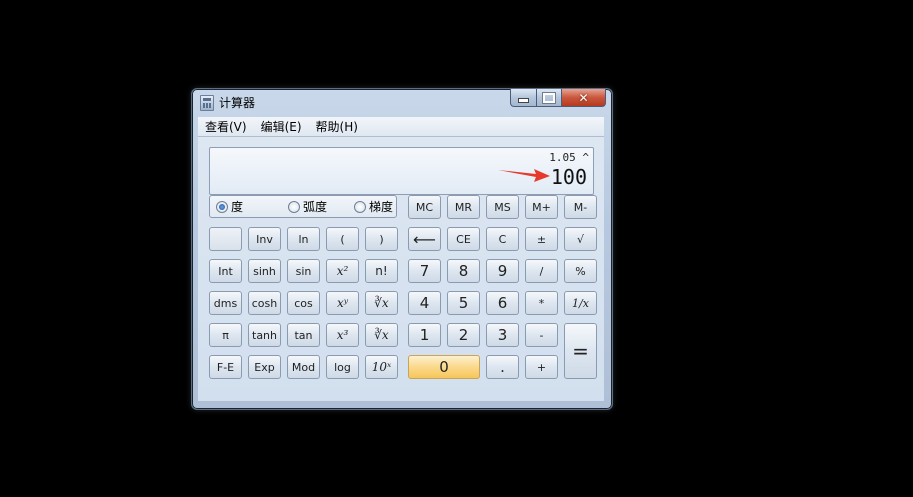 The height and width of the screenshot is (497, 913). I want to click on c-button: C, so click(502, 239).